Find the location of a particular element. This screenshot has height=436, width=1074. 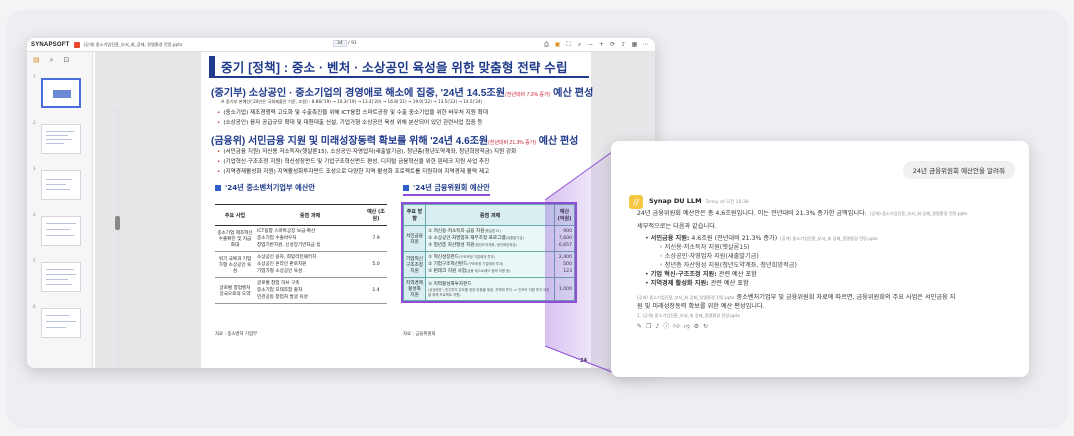

left-table-heading: '24년 중소벤처기업부 예산안 is located at coordinates (265, 188).